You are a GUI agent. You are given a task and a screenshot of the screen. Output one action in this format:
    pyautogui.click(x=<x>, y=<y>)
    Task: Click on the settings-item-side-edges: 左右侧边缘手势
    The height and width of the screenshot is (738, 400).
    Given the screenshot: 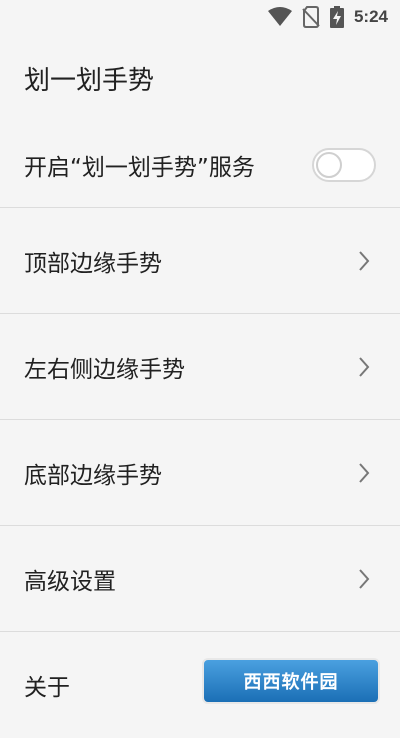 What is the action you would take?
    pyautogui.click(x=200, y=367)
    